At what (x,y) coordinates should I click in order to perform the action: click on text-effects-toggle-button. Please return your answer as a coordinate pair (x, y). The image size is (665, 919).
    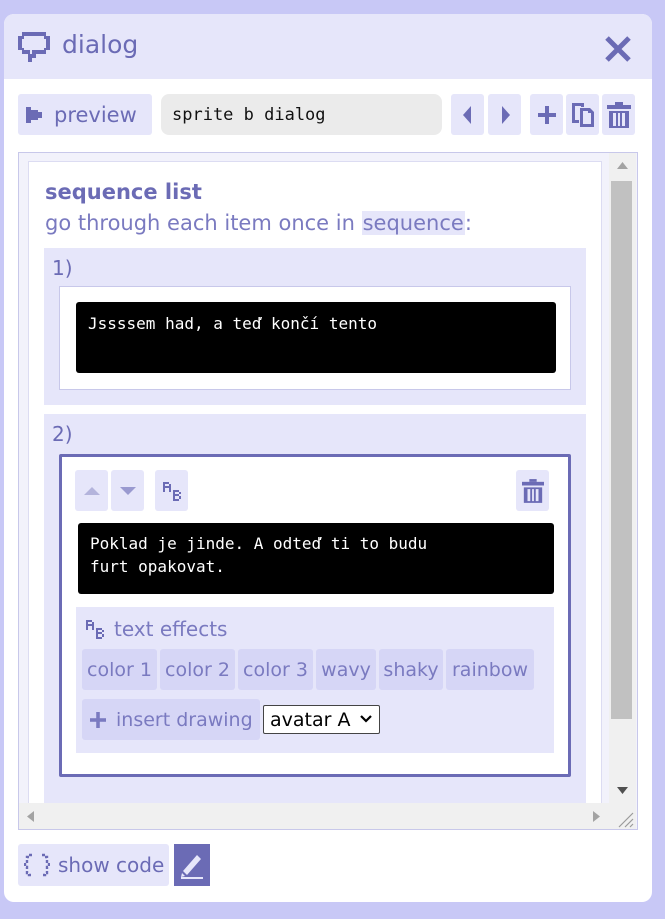
    Looking at the image, I should click on (171, 490).